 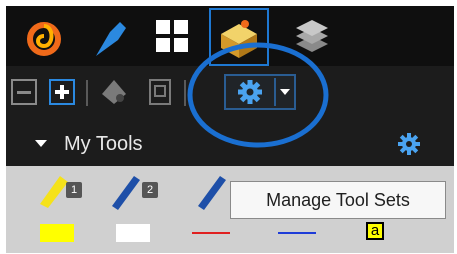 I want to click on tool-pen-white: 2, so click(x=137, y=209).